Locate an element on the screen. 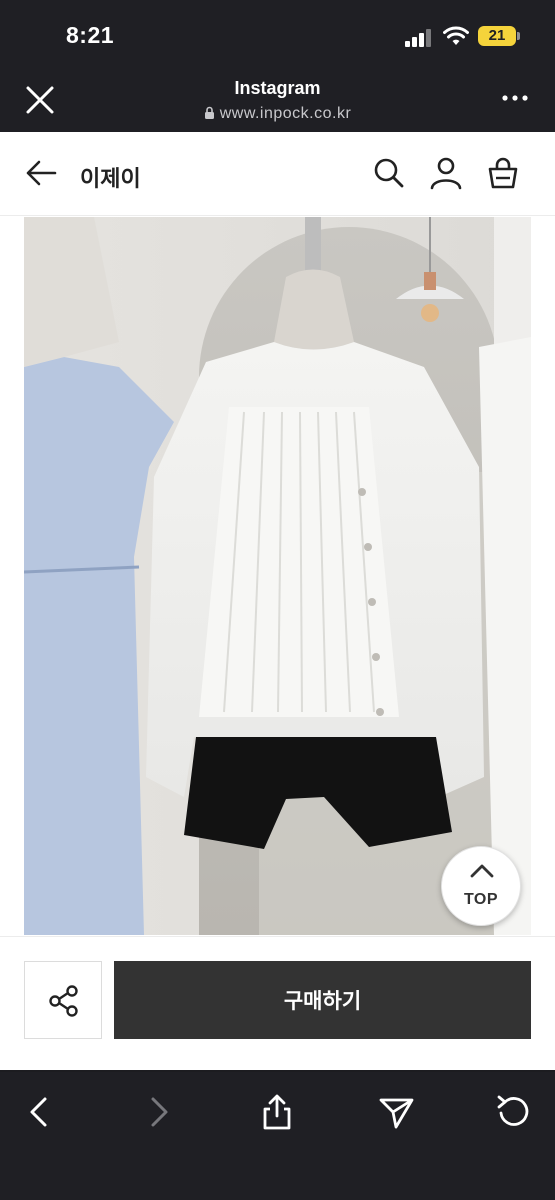  share-icon is located at coordinates (63, 1001).